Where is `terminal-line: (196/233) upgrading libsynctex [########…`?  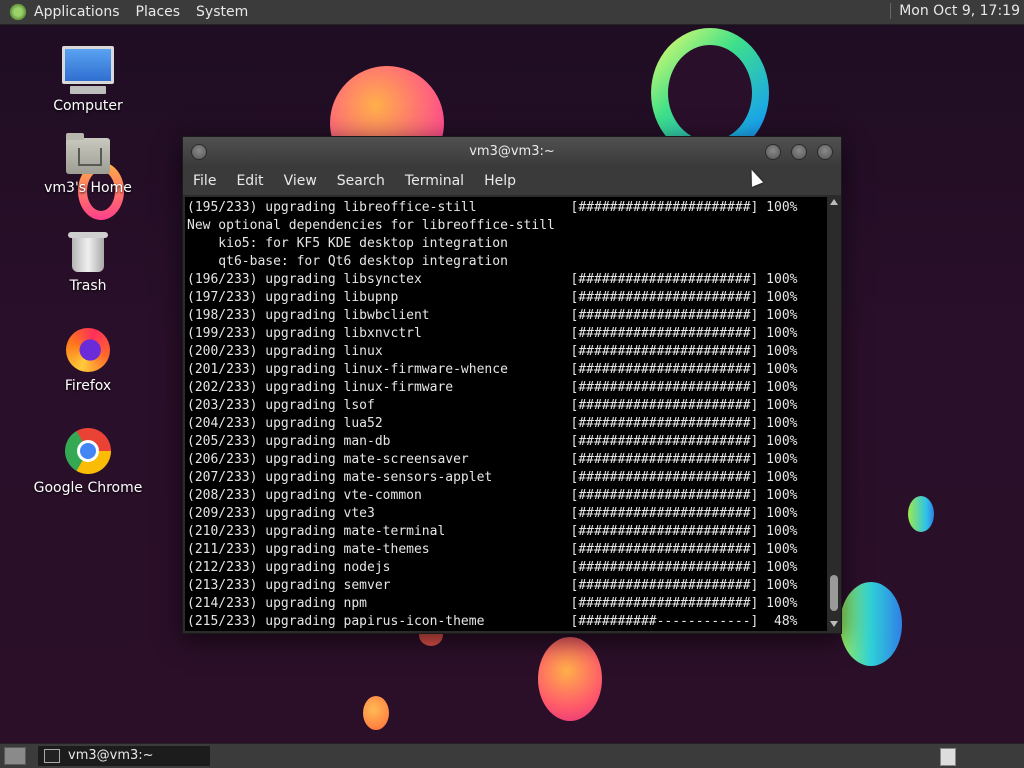 terminal-line: (196/233) upgrading libsynctex [########… is located at coordinates (492, 279).